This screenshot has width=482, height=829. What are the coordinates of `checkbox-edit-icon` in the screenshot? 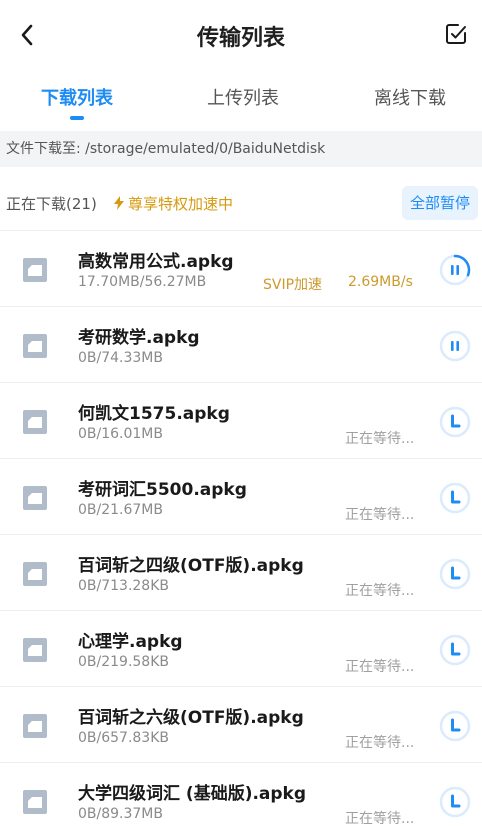 It's located at (456, 34).